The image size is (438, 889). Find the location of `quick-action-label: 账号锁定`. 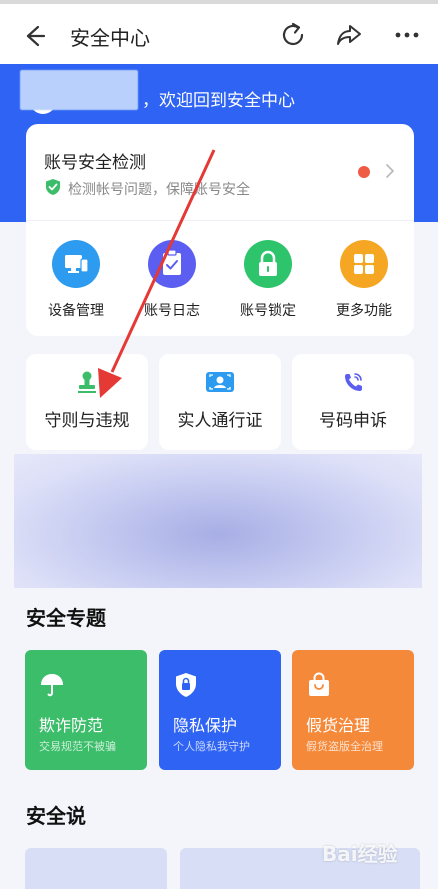

quick-action-label: 账号锁定 is located at coordinates (268, 311).